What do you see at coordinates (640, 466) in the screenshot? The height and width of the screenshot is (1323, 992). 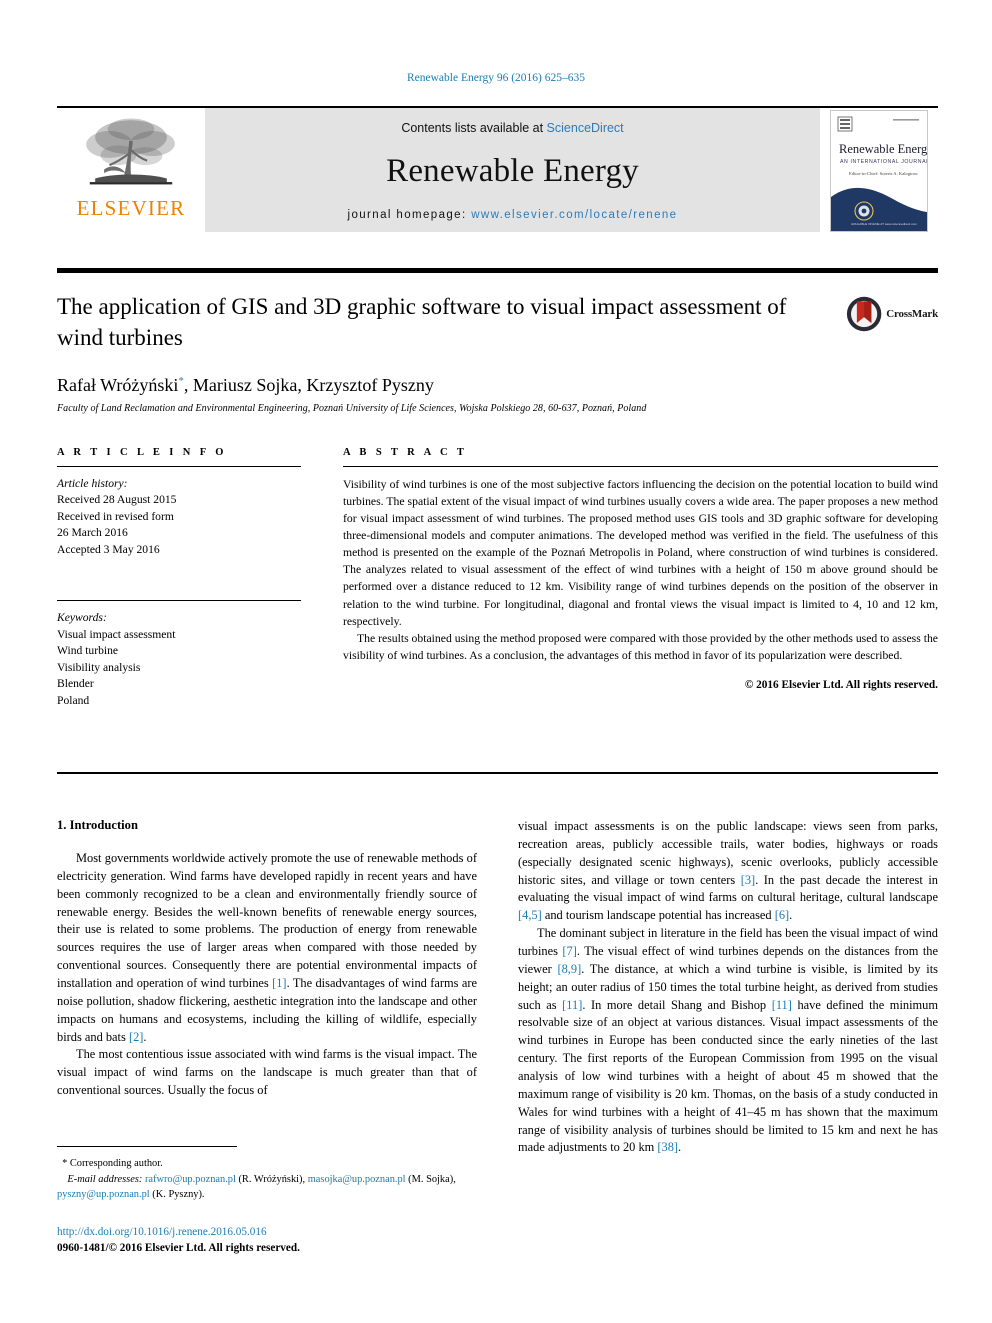 I see `abstract-rule` at bounding box center [640, 466].